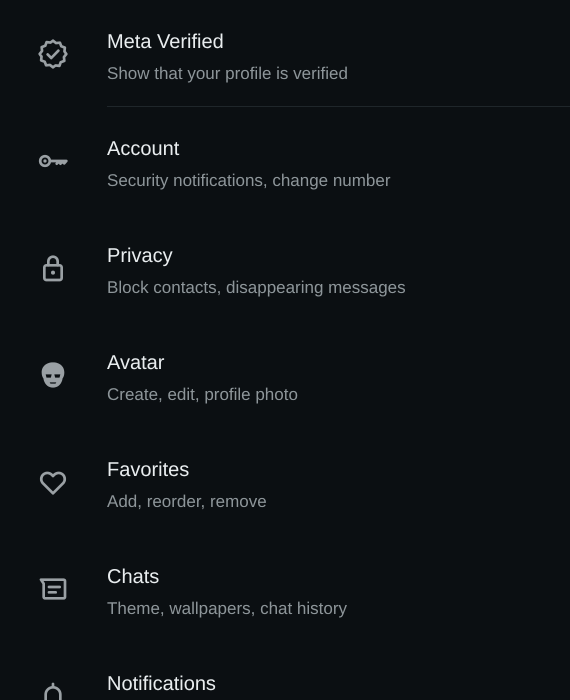 This screenshot has width=570, height=700. I want to click on item-title: Privacy, so click(140, 256).